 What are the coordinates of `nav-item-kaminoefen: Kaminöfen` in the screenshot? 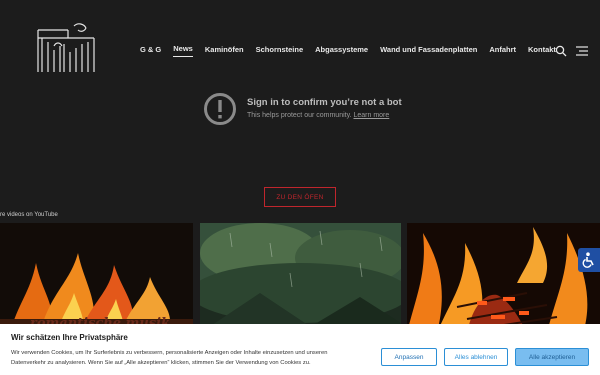 It's located at (224, 51).